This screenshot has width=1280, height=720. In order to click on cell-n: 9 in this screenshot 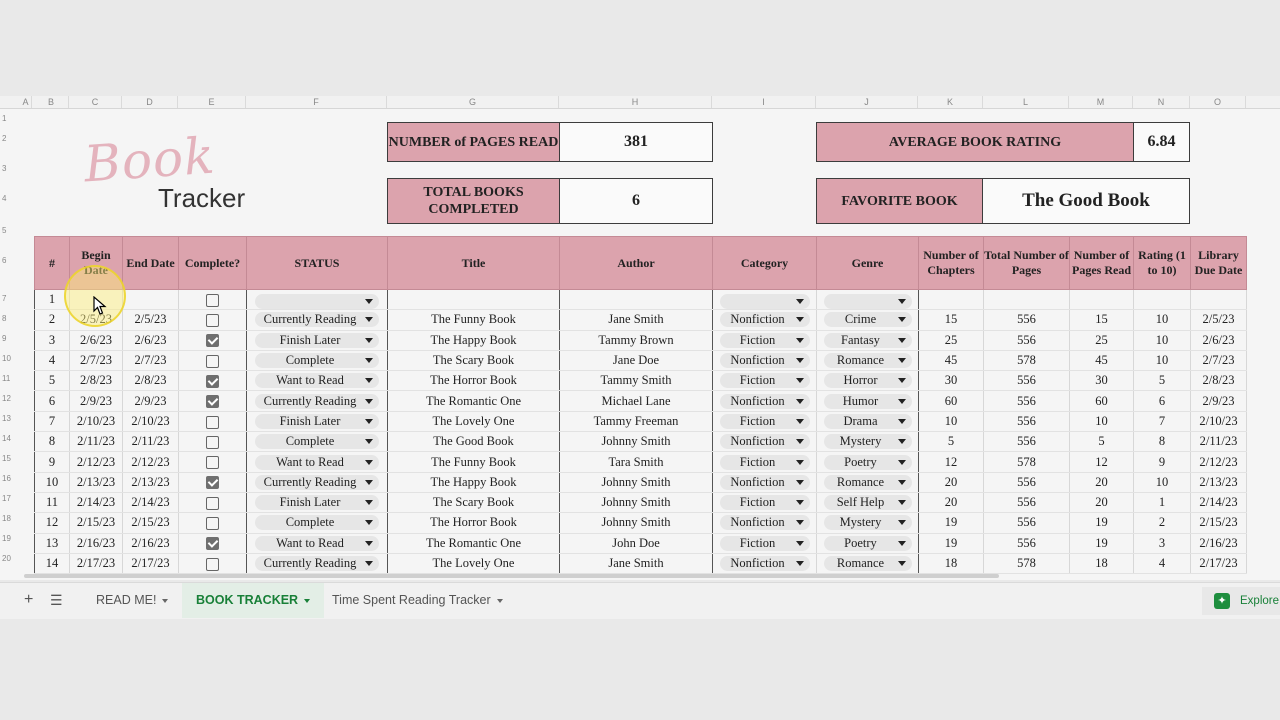, I will do `click(52, 462)`.